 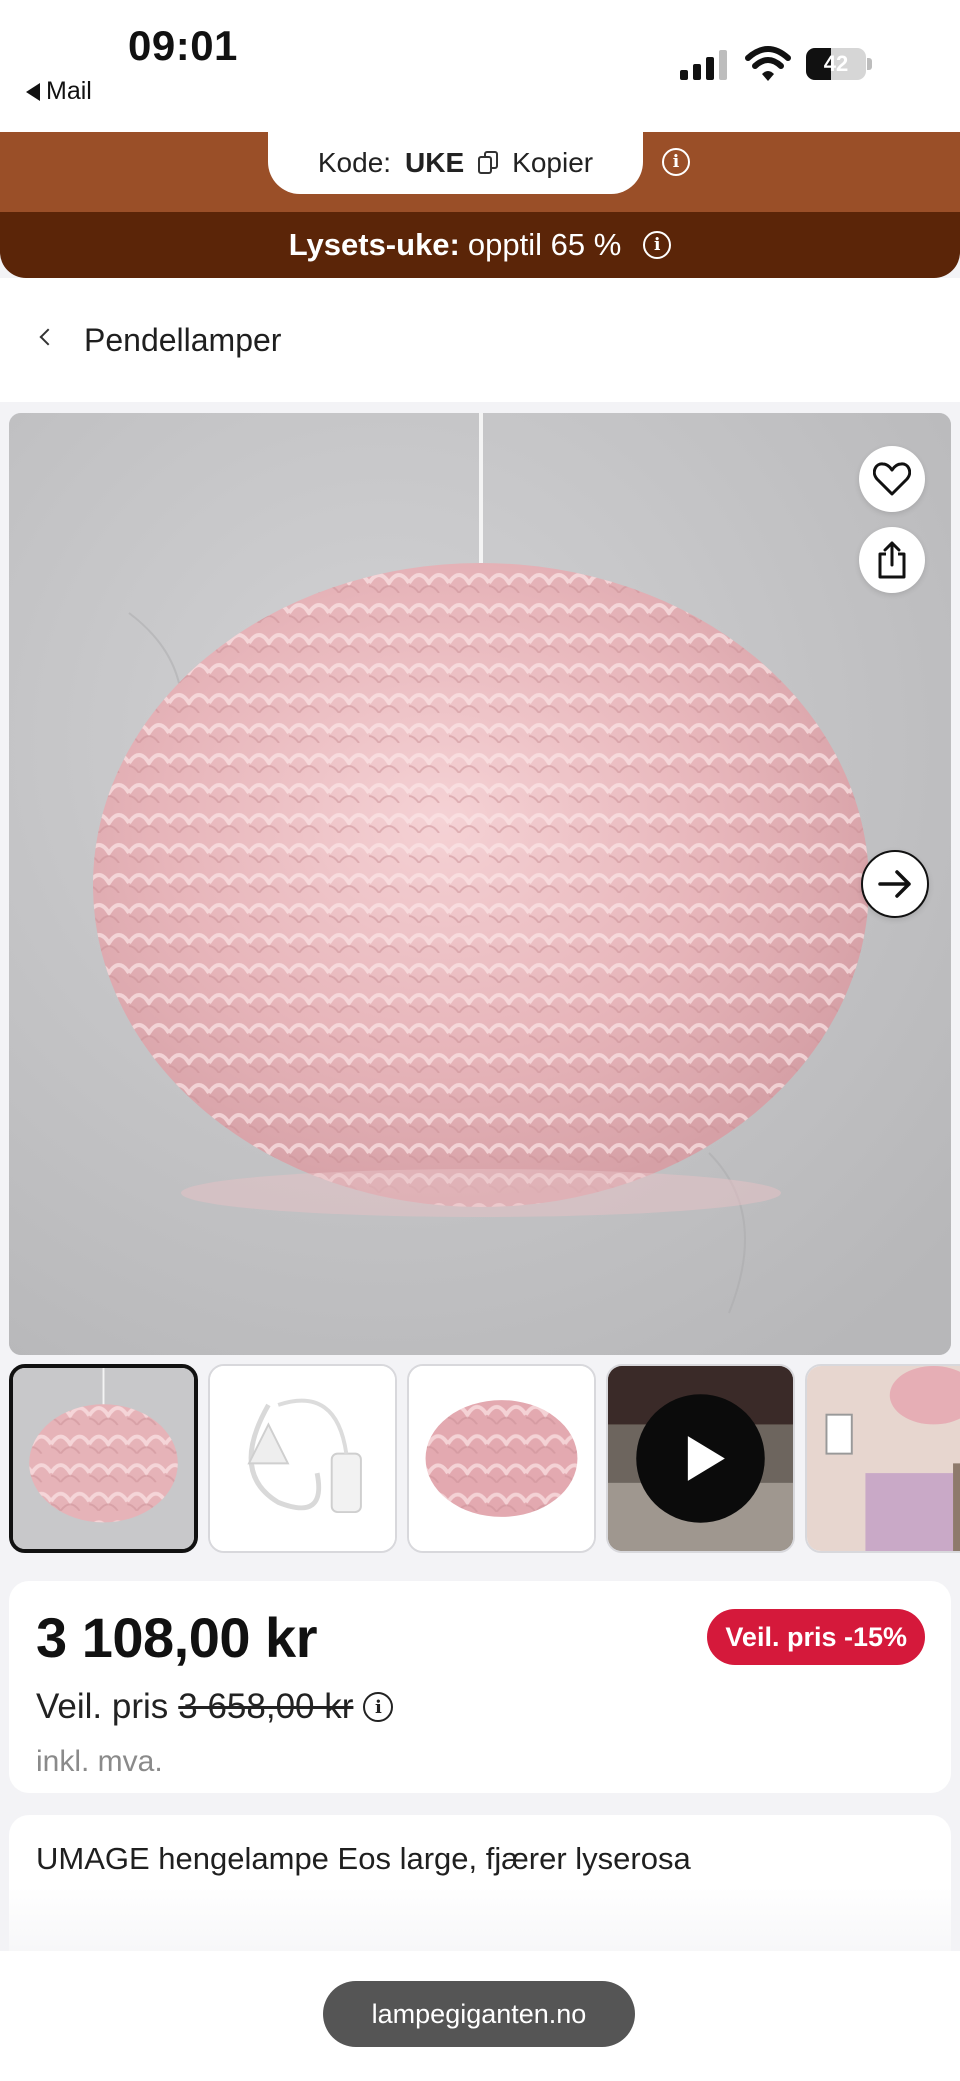 What do you see at coordinates (103, 1458) in the screenshot?
I see `thumbnail-lamp` at bounding box center [103, 1458].